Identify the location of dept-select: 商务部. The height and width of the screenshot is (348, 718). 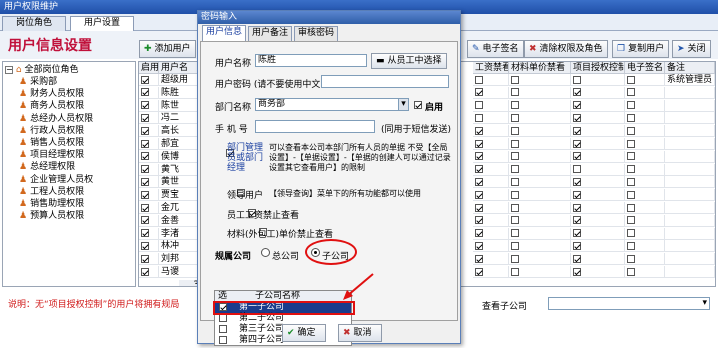
(332, 104).